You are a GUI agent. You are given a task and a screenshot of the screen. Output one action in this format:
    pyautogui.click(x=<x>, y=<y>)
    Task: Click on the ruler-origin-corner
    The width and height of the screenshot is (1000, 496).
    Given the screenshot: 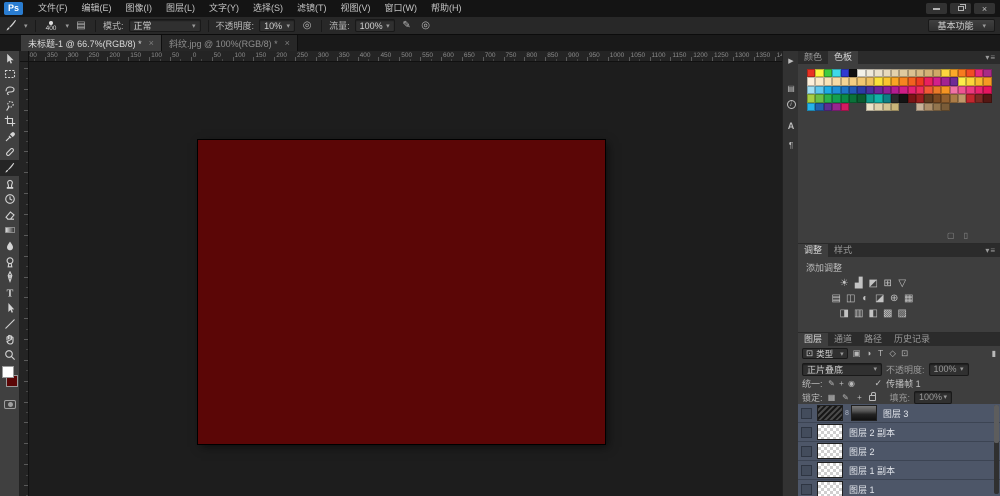 What is the action you would take?
    pyautogui.click(x=24, y=56)
    